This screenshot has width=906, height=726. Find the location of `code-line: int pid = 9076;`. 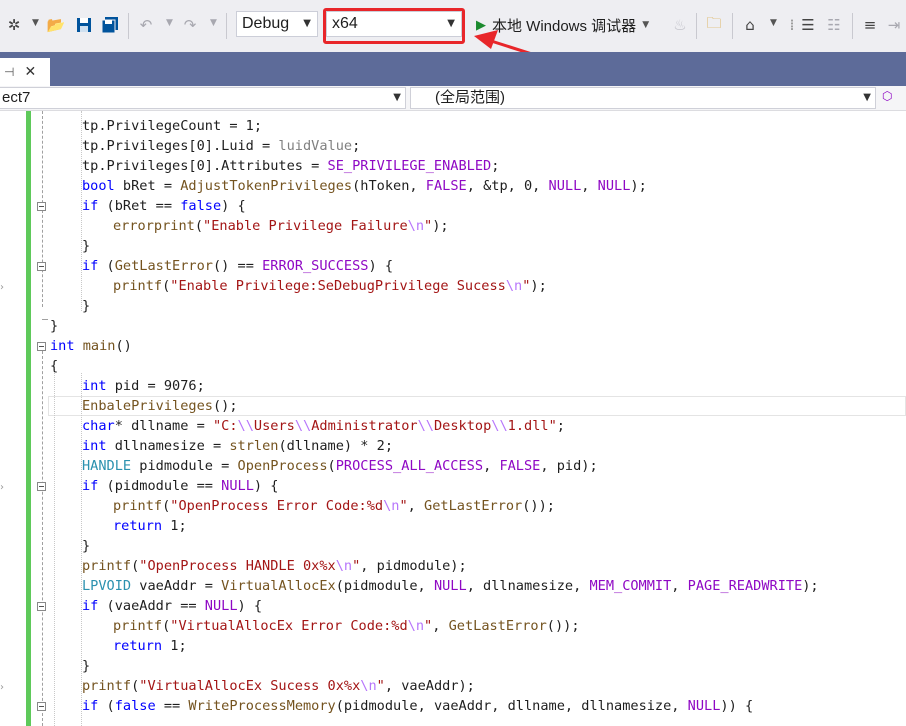

code-line: int pid = 9076; is located at coordinates (143, 386).